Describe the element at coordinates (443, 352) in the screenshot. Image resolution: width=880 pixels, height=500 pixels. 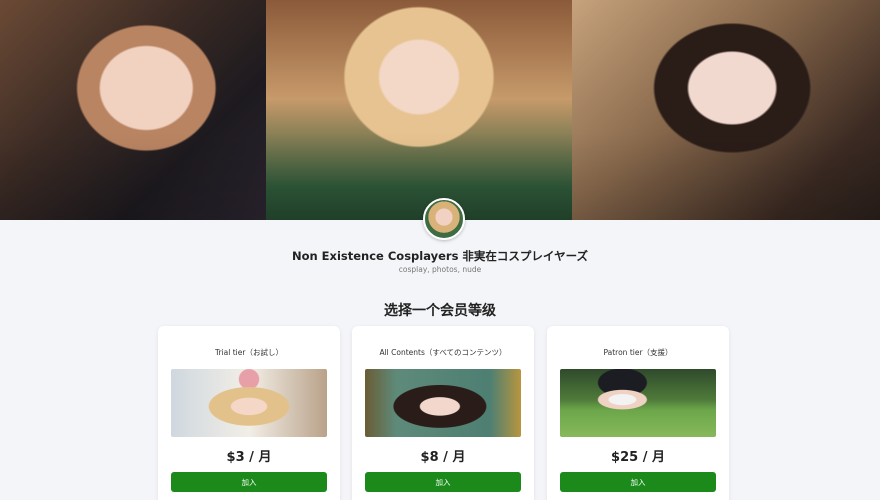
I see `tier-name: All Contents（すべてのコンテンツ）` at that location.